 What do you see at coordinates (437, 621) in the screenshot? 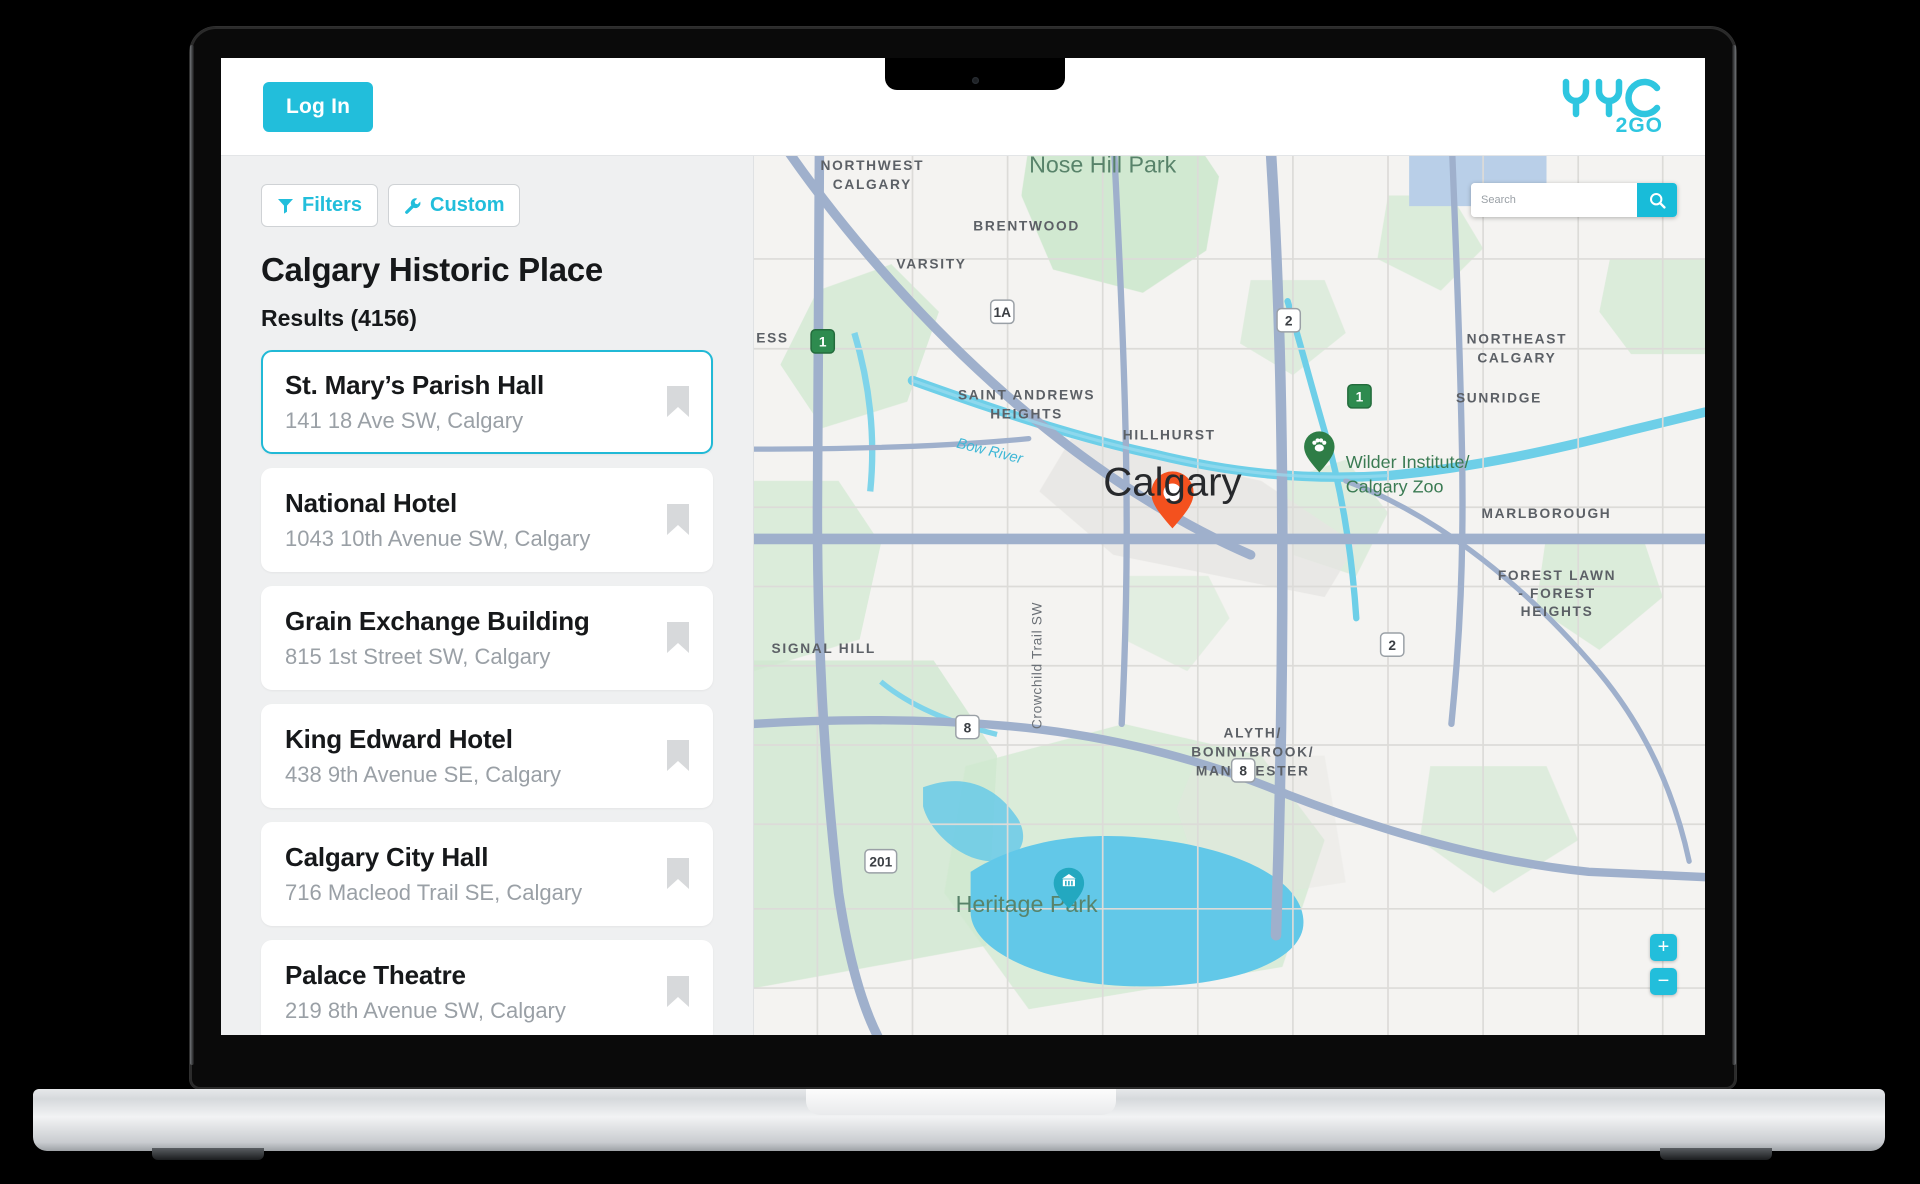
I see `result-name: Grain Exchange Building` at bounding box center [437, 621].